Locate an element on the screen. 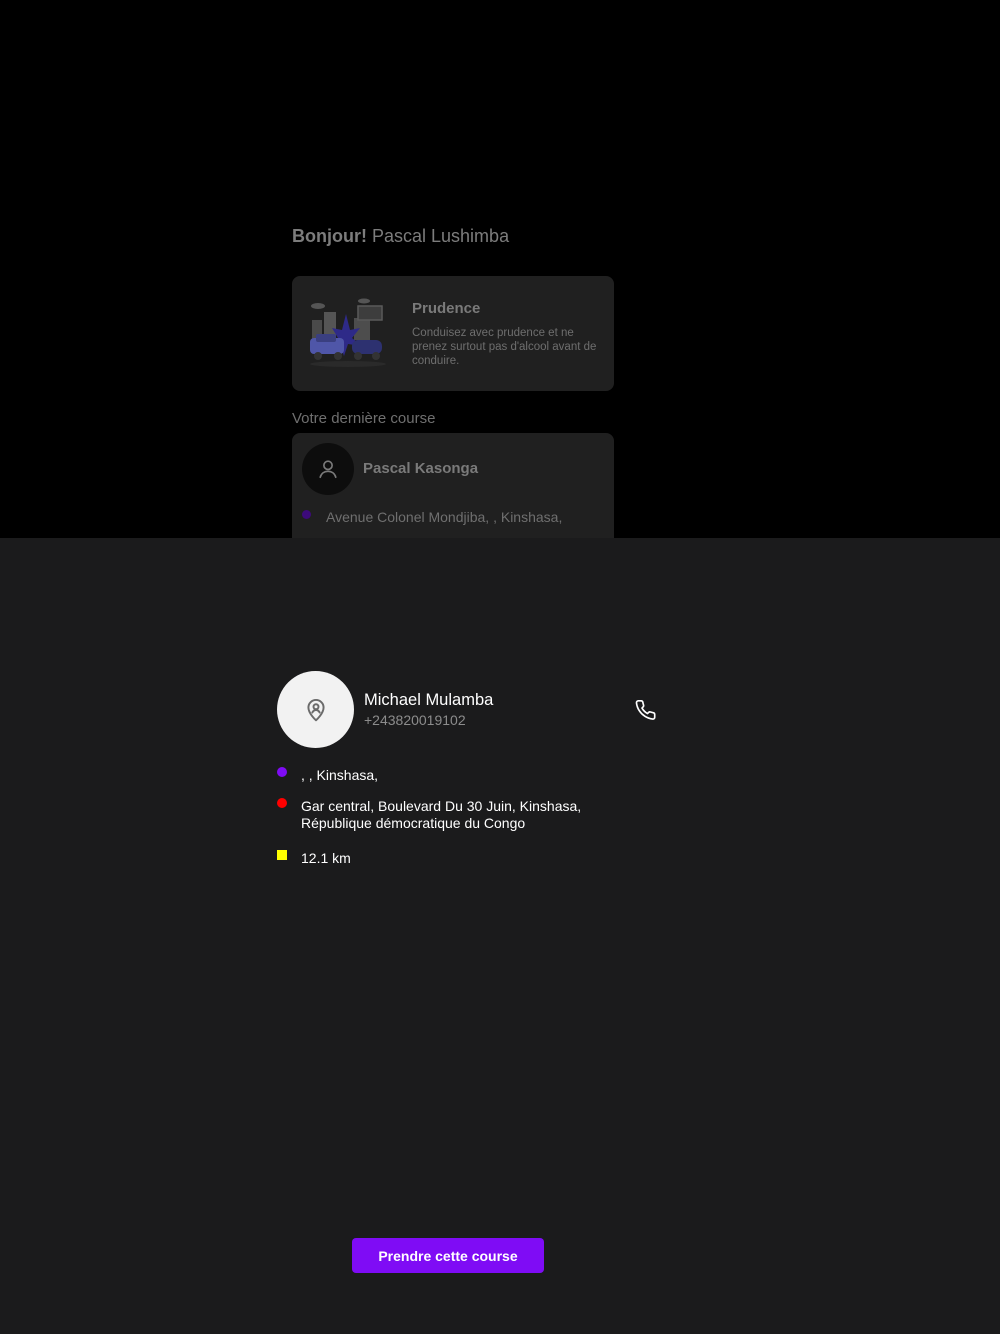 This screenshot has width=1000, height=1334. destination-address-line2: République démocratique du Congo is located at coordinates (413, 822).